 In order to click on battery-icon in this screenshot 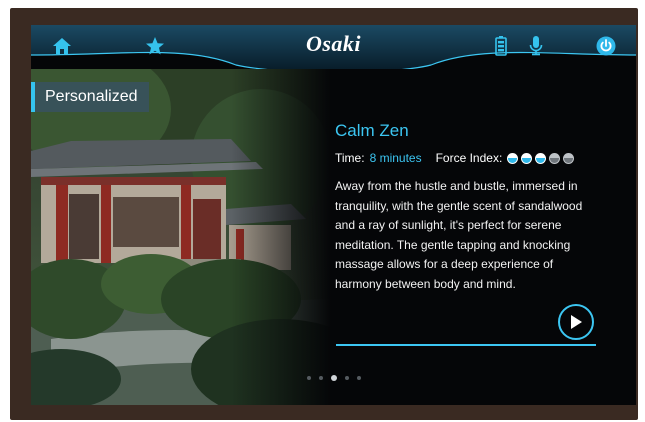, I will do `click(501, 46)`.